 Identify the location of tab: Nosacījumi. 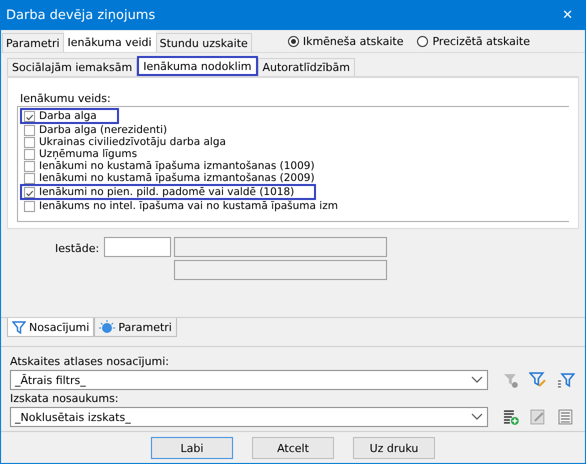
(50, 327).